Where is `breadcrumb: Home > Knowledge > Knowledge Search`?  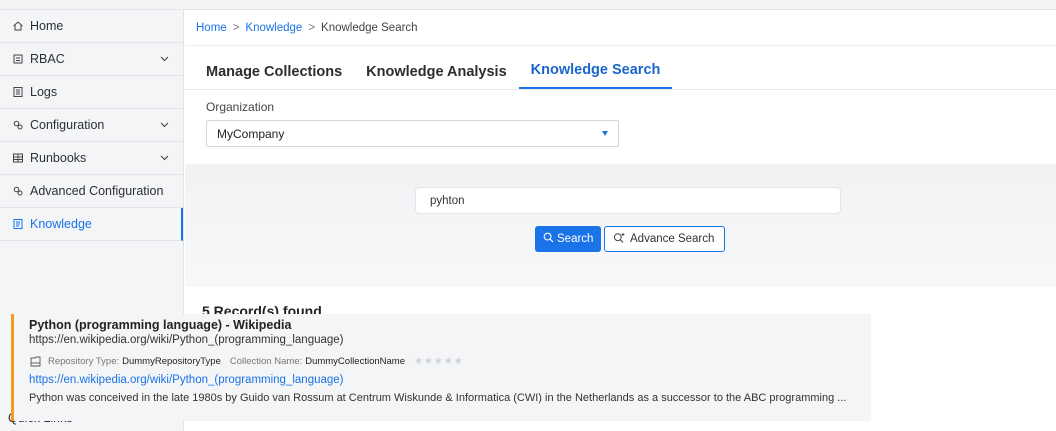
breadcrumb: Home > Knowledge > Knowledge Search is located at coordinates (620, 28).